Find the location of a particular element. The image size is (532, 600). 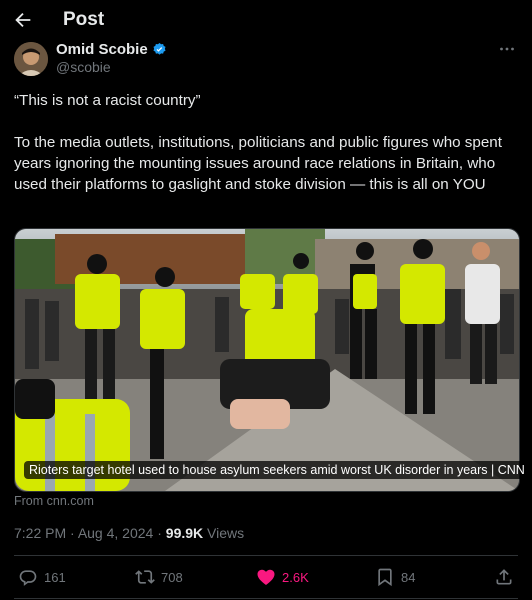

action-bar: 161 708 2.6K 84 is located at coordinates (266, 577).